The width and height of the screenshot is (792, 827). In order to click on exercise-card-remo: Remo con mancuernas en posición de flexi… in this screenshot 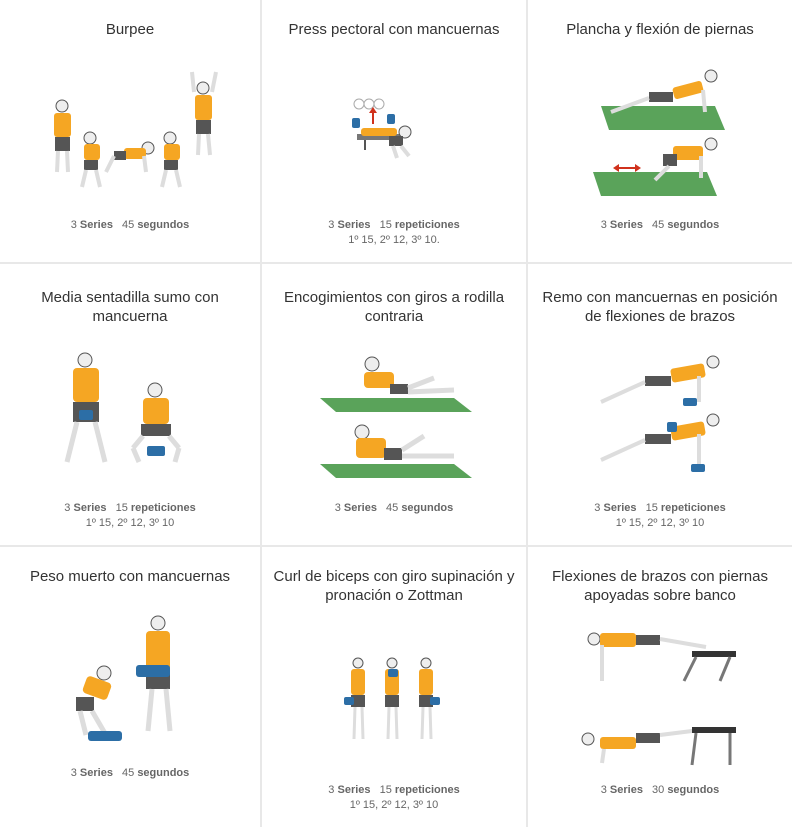, I will do `click(660, 405)`.